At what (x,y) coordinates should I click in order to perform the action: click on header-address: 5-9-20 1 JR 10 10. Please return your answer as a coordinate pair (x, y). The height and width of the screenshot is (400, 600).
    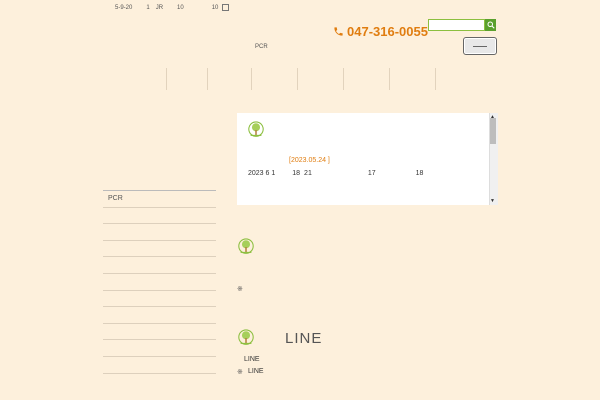
    Looking at the image, I should click on (179, 7).